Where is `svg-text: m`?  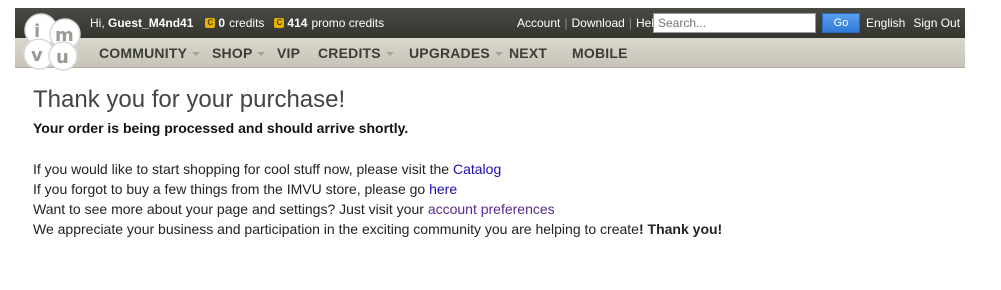
svg-text: m is located at coordinates (64, 35).